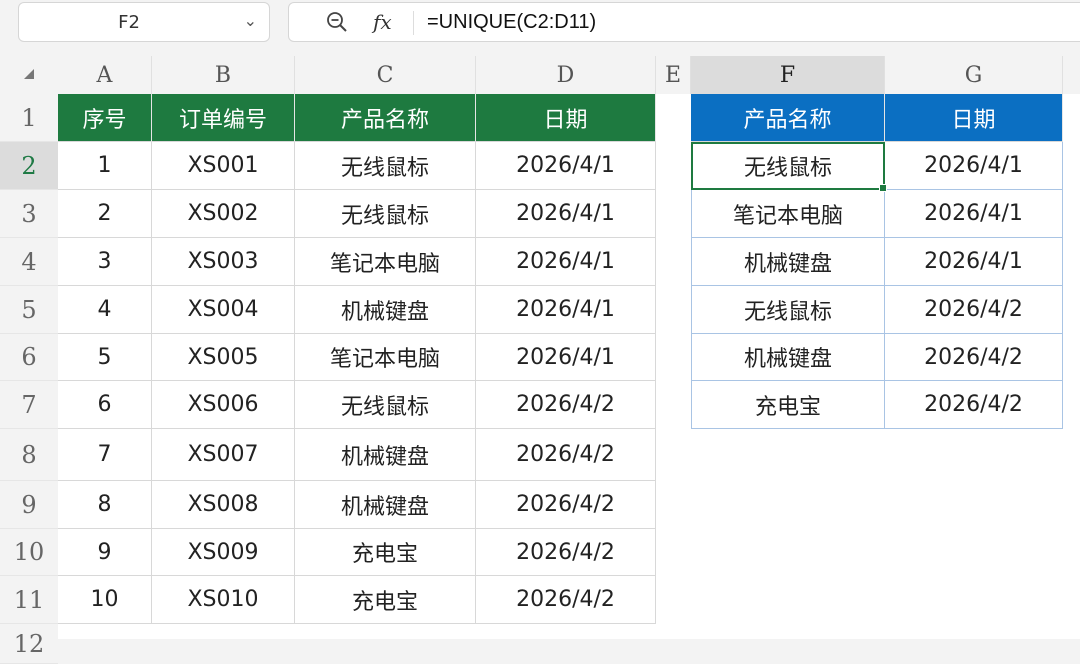 The height and width of the screenshot is (664, 1080). I want to click on row-header-5: 5, so click(29, 310).